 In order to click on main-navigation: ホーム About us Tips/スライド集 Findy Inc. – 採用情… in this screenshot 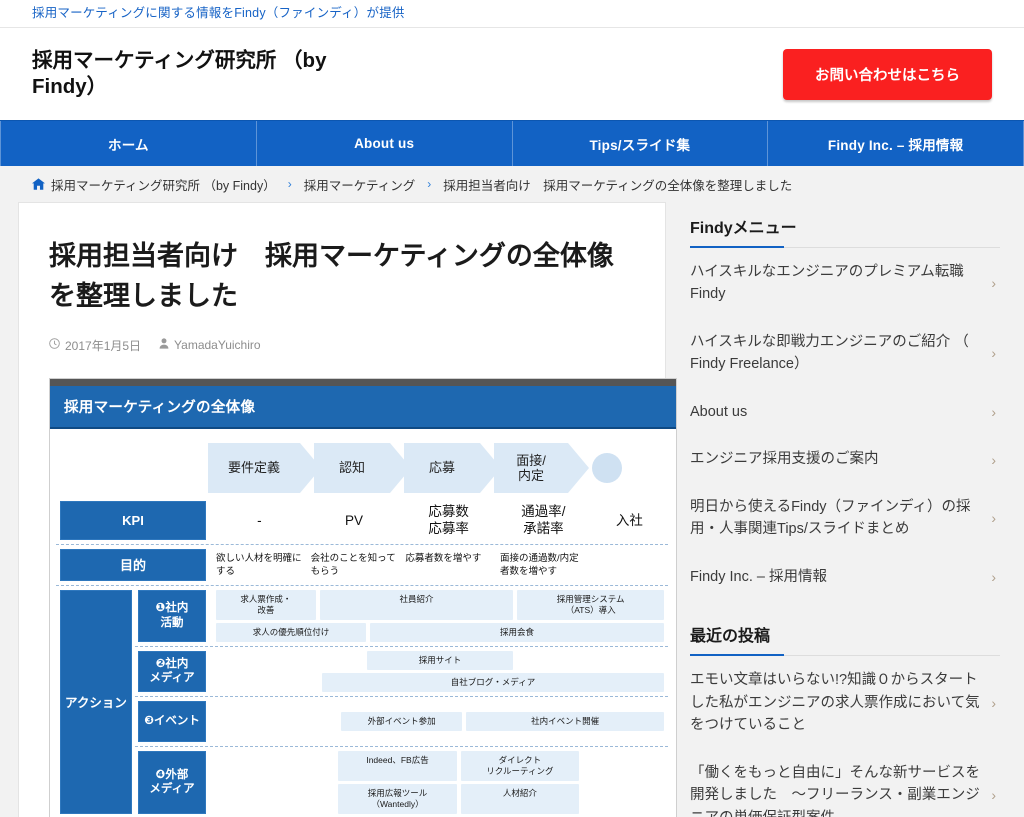, I will do `click(512, 143)`.